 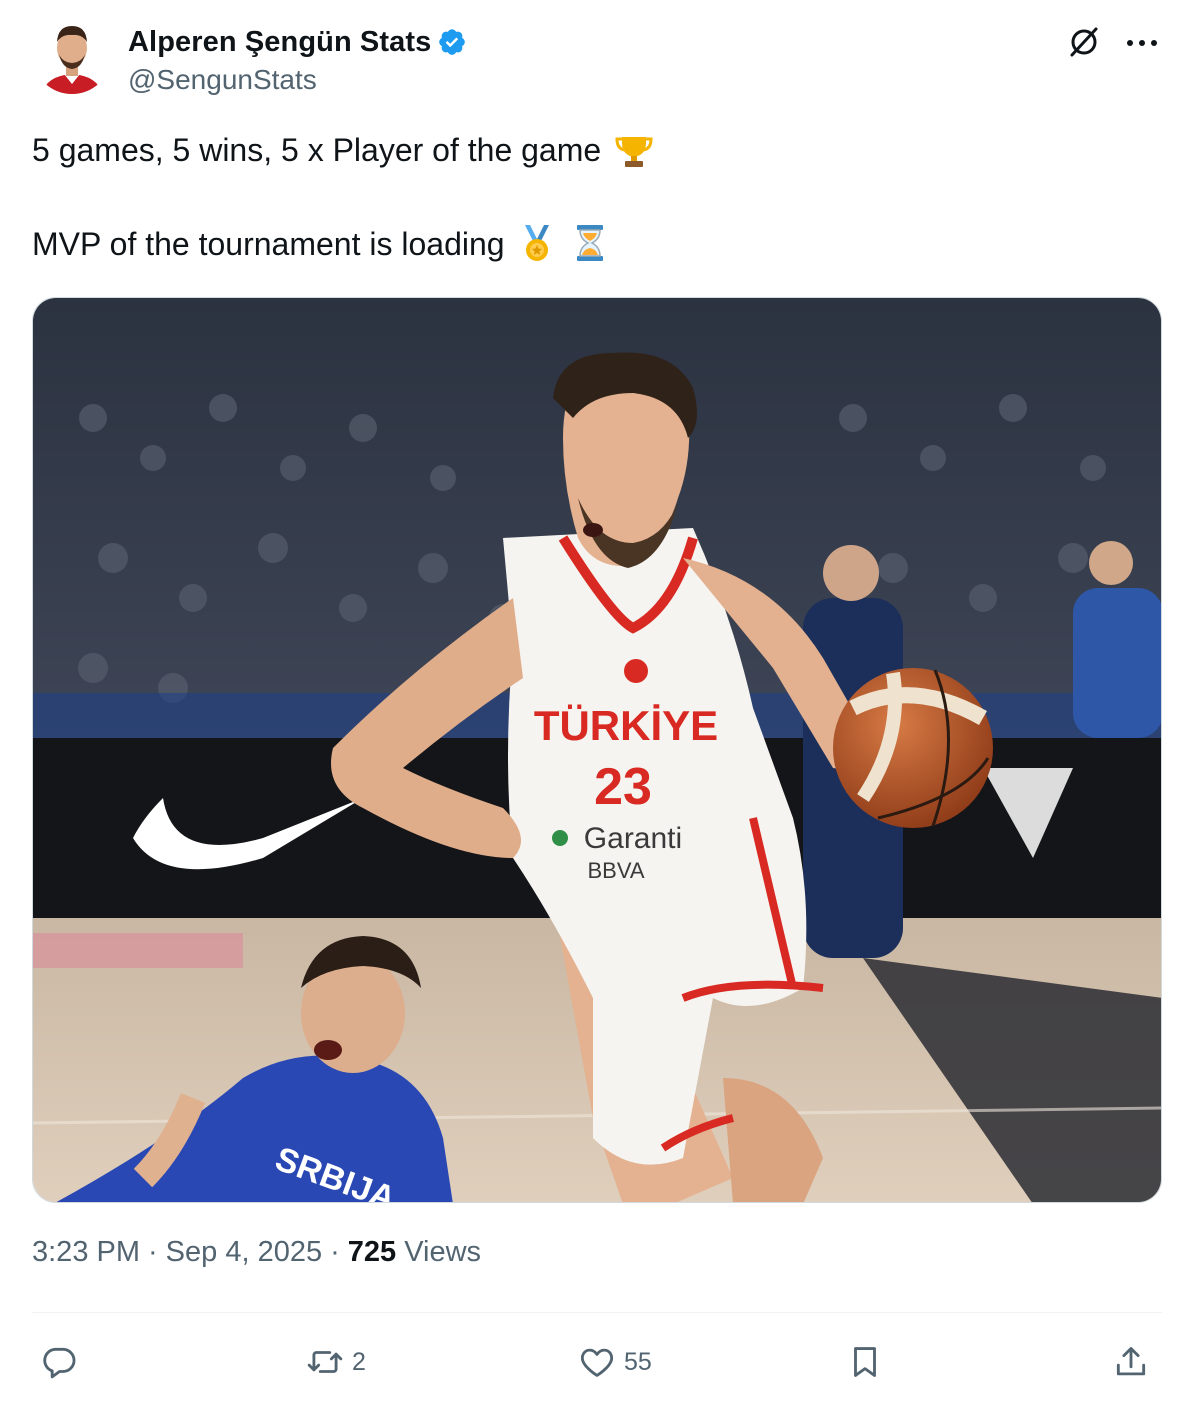 What do you see at coordinates (1084, 42) in the screenshot?
I see `grok-icon` at bounding box center [1084, 42].